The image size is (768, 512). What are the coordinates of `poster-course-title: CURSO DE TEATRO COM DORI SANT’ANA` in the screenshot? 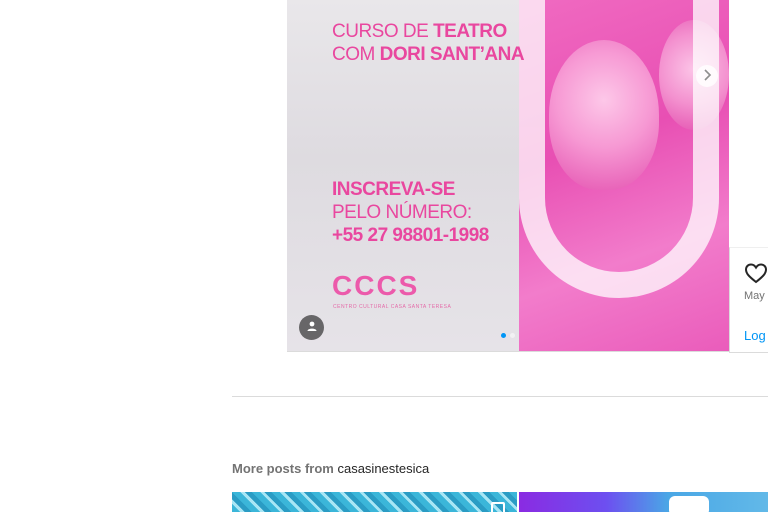 It's located at (428, 43).